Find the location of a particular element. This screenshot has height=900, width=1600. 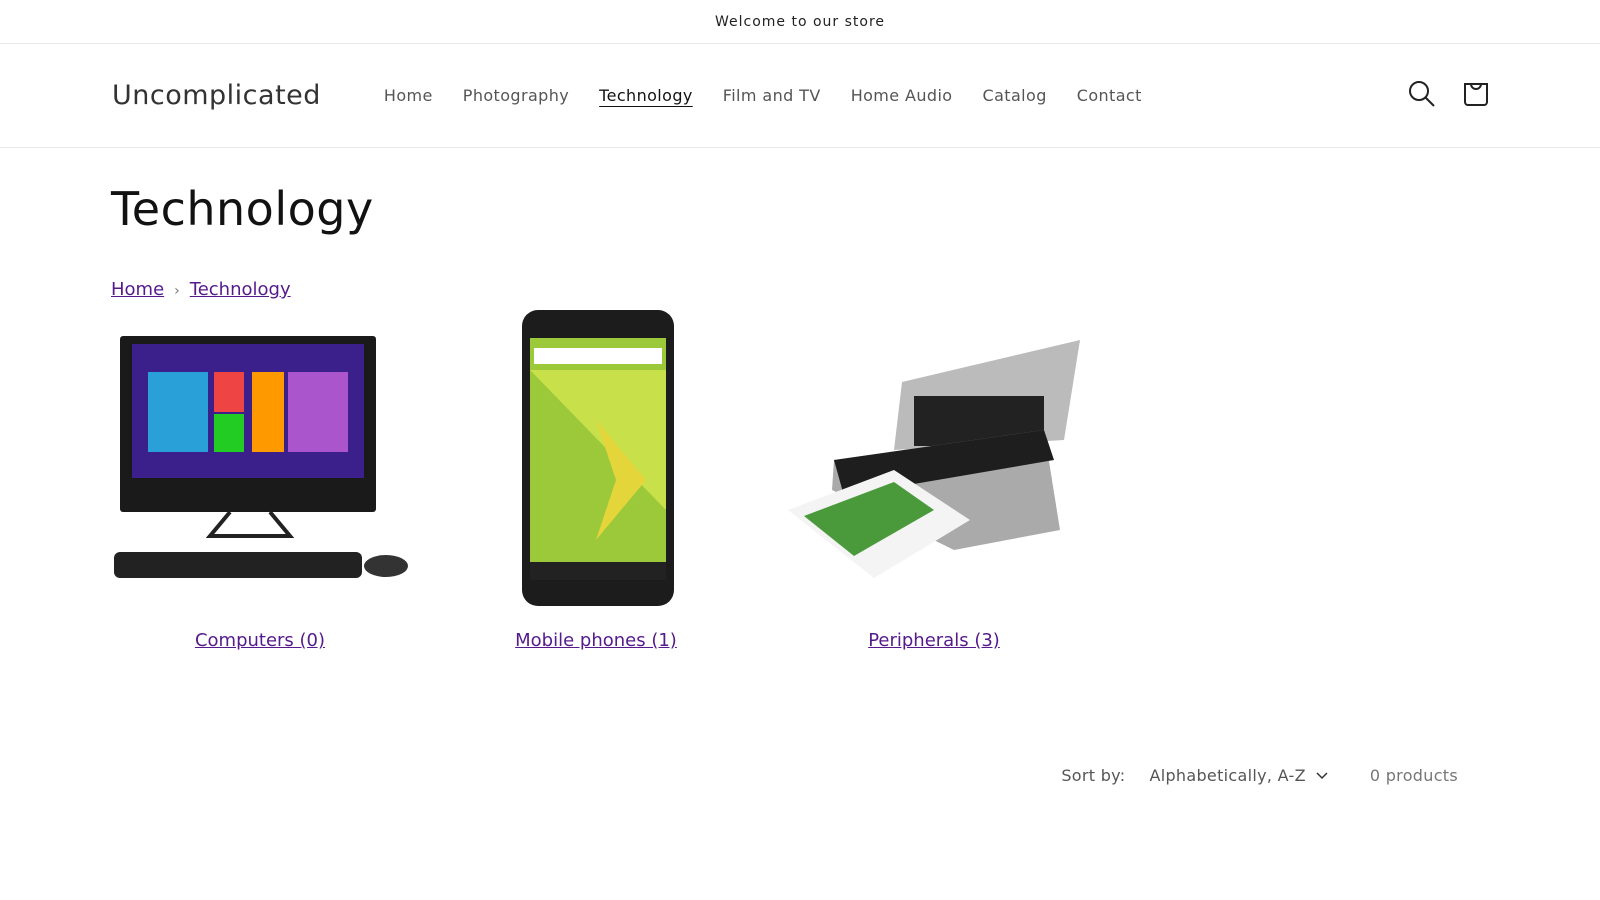

collection-link-computers: Computers (0) is located at coordinates (260, 640).